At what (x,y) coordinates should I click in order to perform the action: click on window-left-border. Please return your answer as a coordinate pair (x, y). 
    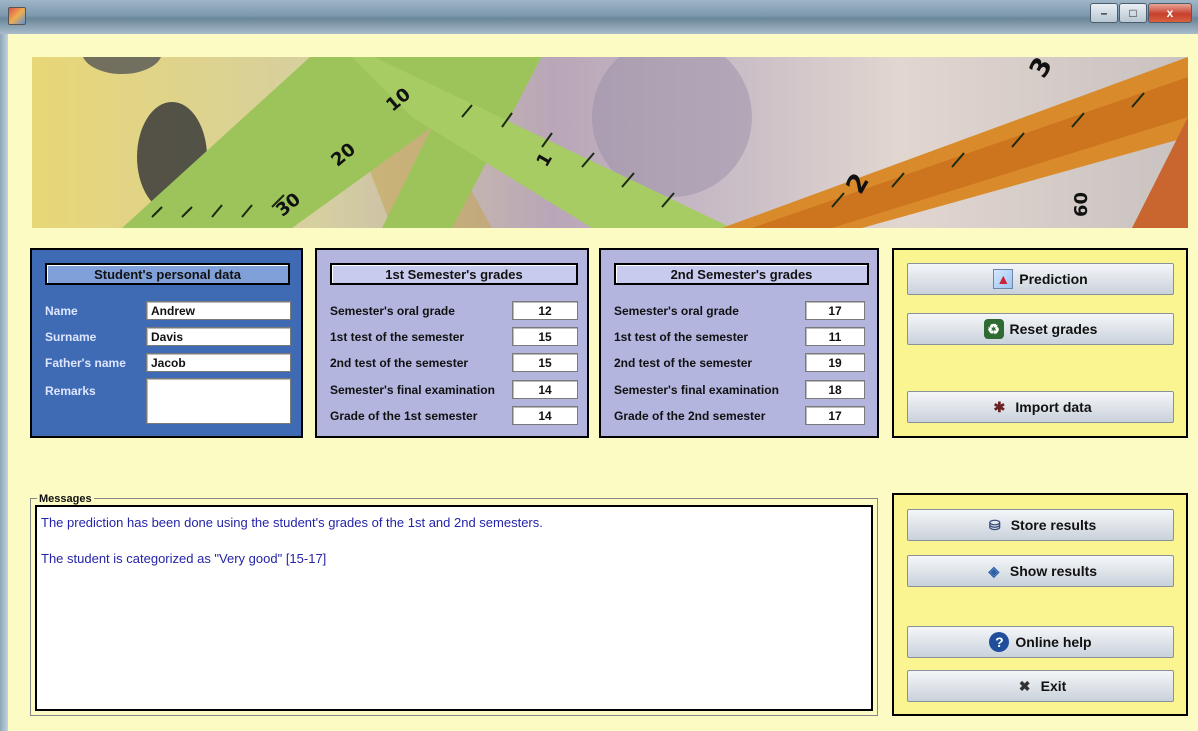
    Looking at the image, I should click on (4, 382).